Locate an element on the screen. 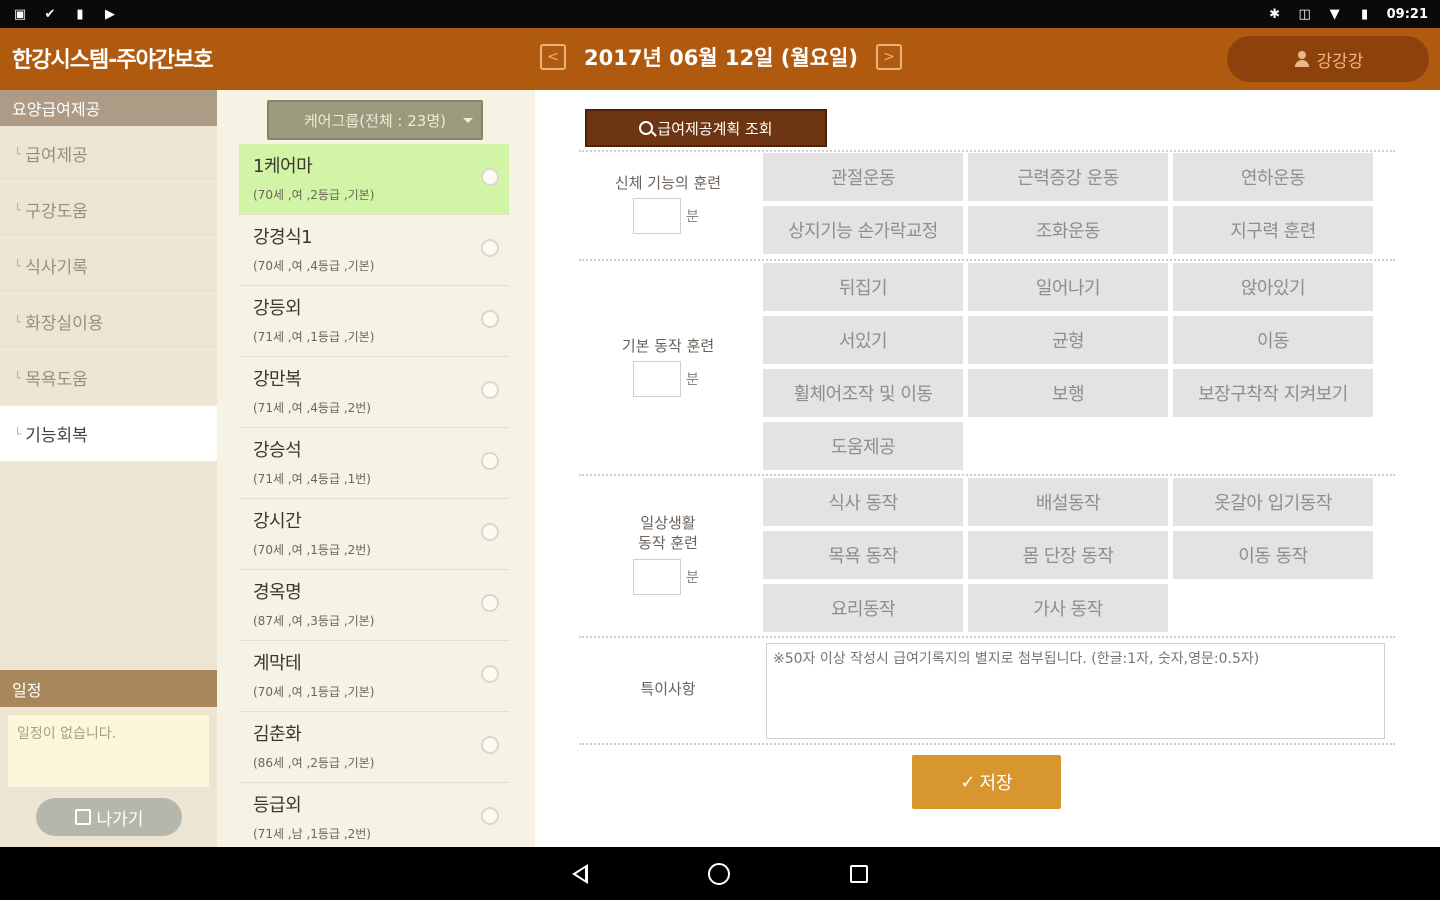 The width and height of the screenshot is (1440, 900). patient-row: 경옥명 (87세 ,여 ,3등급 ,기본) is located at coordinates (374, 605).